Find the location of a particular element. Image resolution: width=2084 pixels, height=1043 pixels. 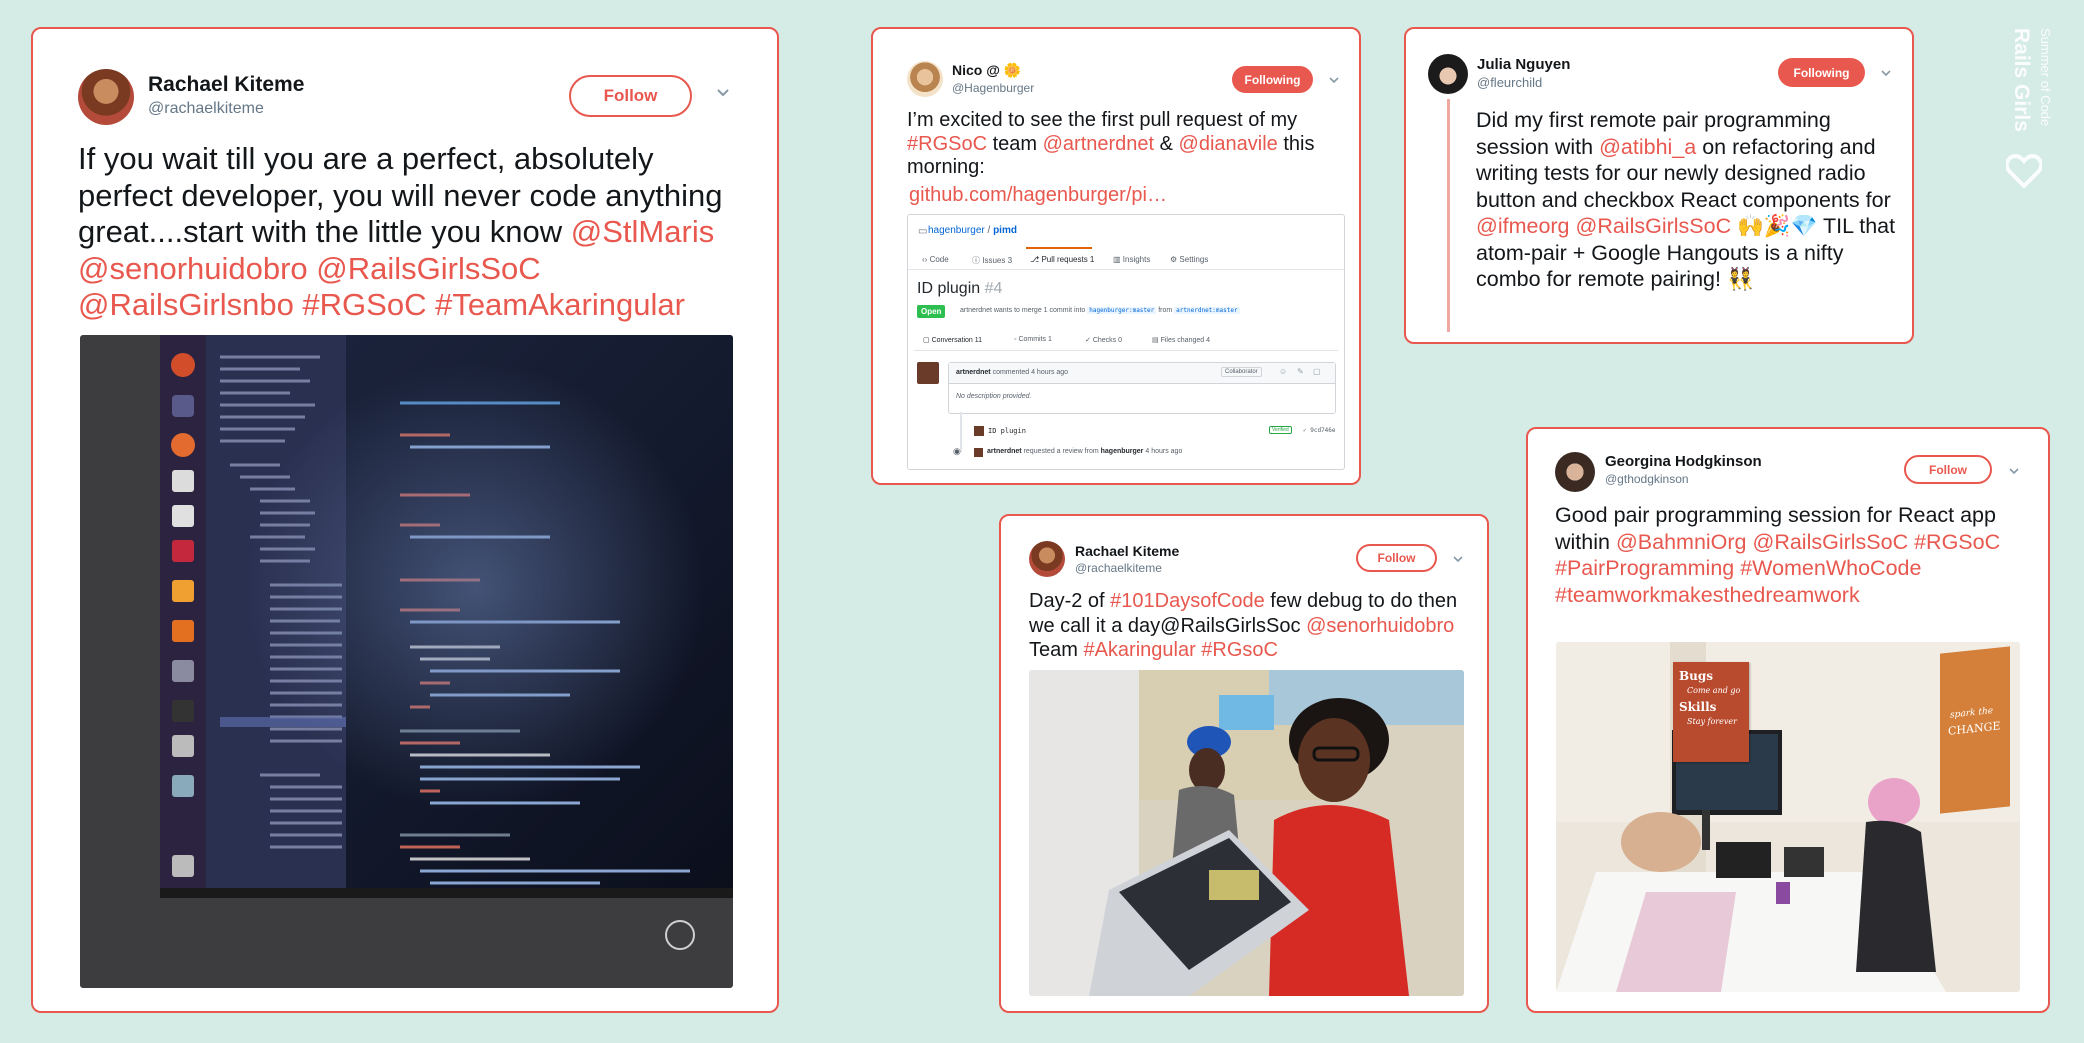

poster-text: Stay forever is located at coordinates (1712, 721).